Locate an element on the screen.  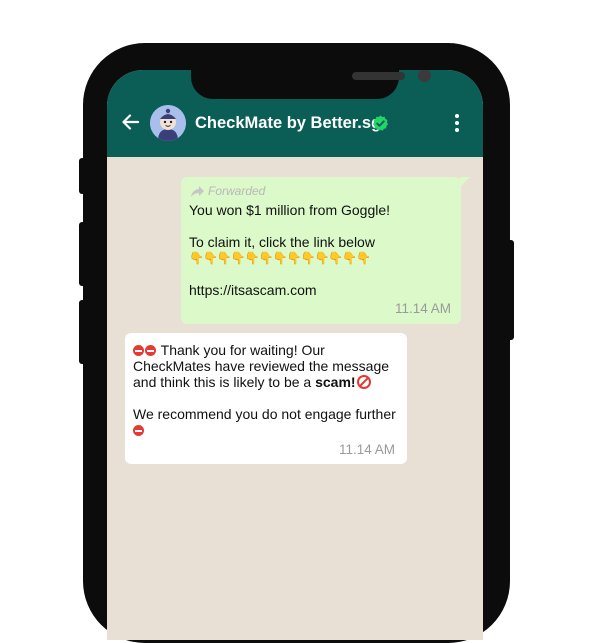
message-text: Thank you for waiting! Our is located at coordinates (242, 350).